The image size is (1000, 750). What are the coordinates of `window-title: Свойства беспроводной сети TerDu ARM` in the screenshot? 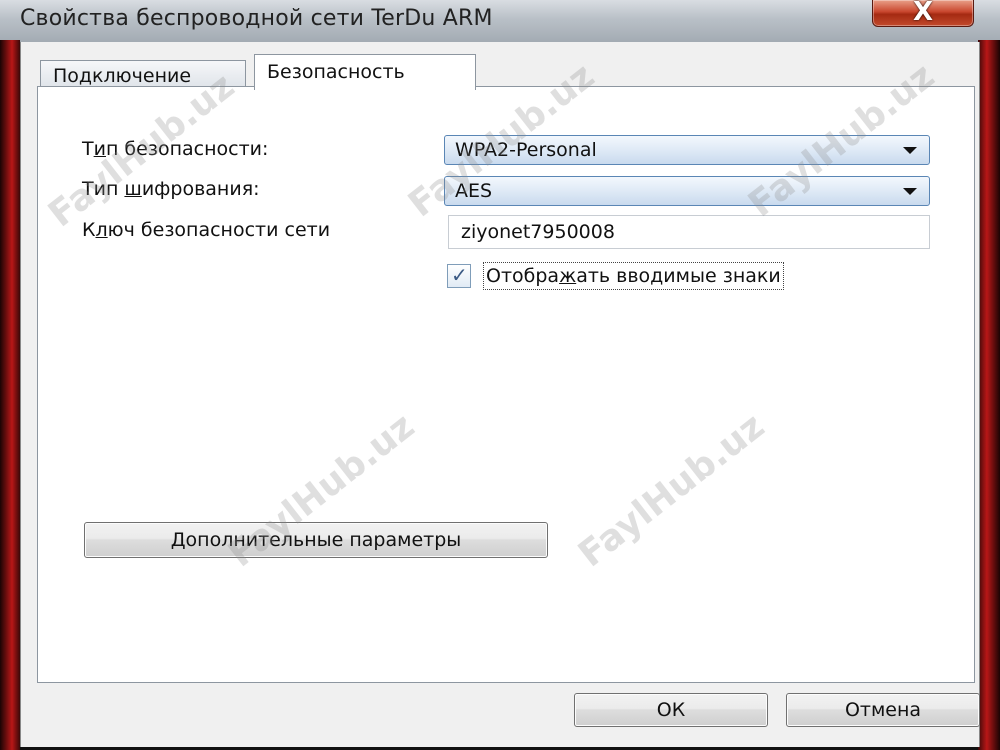 It's located at (256, 18).